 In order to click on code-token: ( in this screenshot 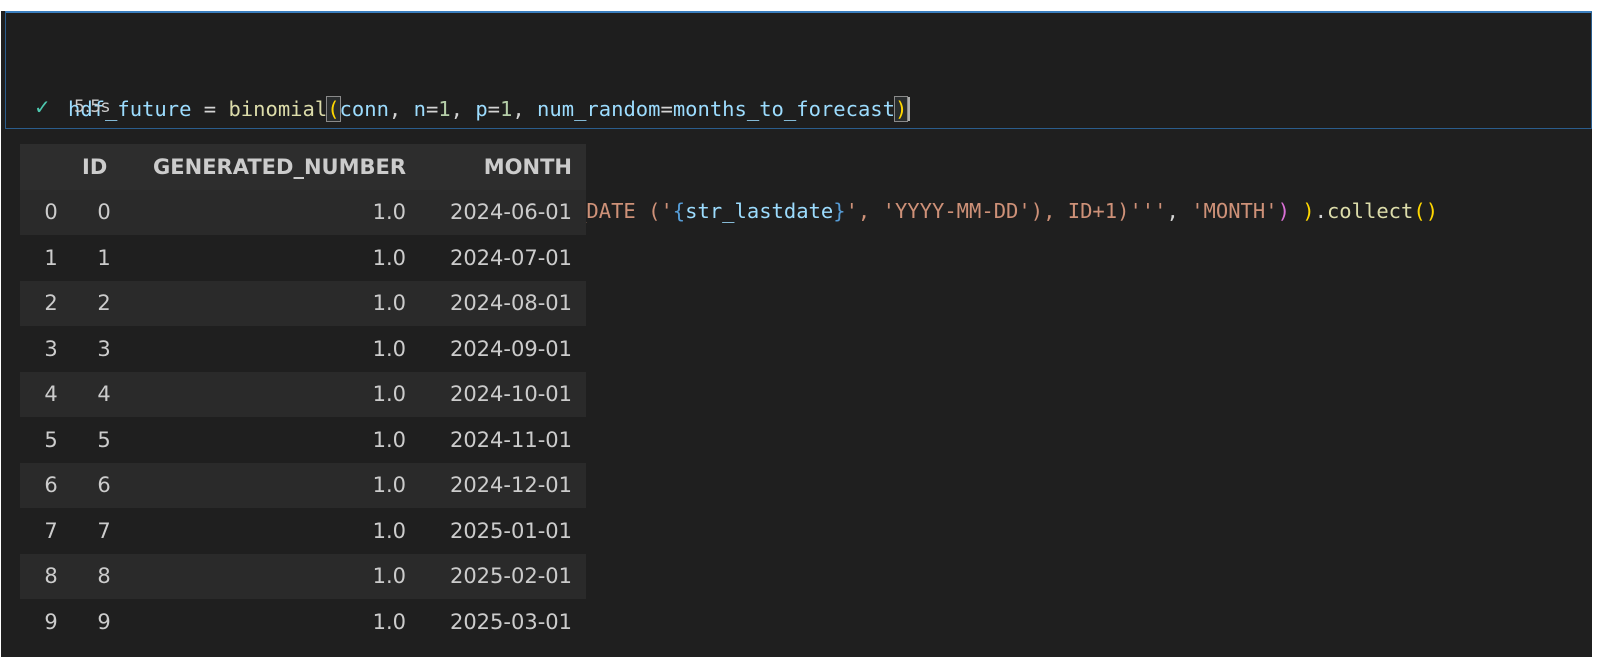, I will do `click(333, 109)`.